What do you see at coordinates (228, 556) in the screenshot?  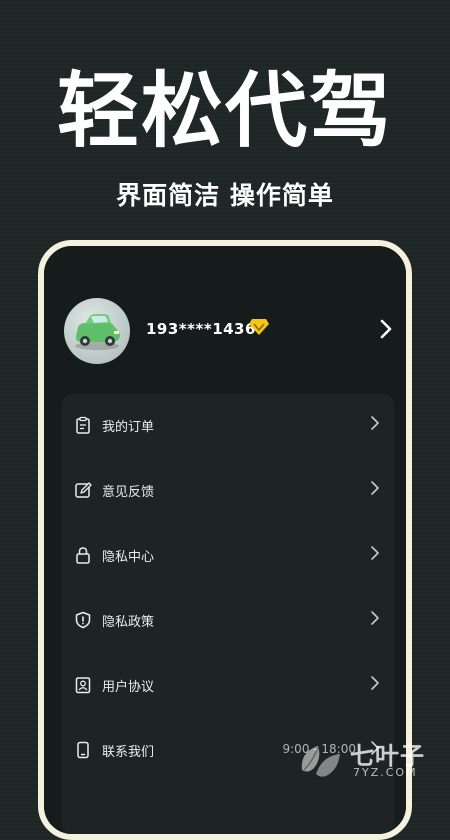 I see `menu-item-privacy-center: 隐私中心` at bounding box center [228, 556].